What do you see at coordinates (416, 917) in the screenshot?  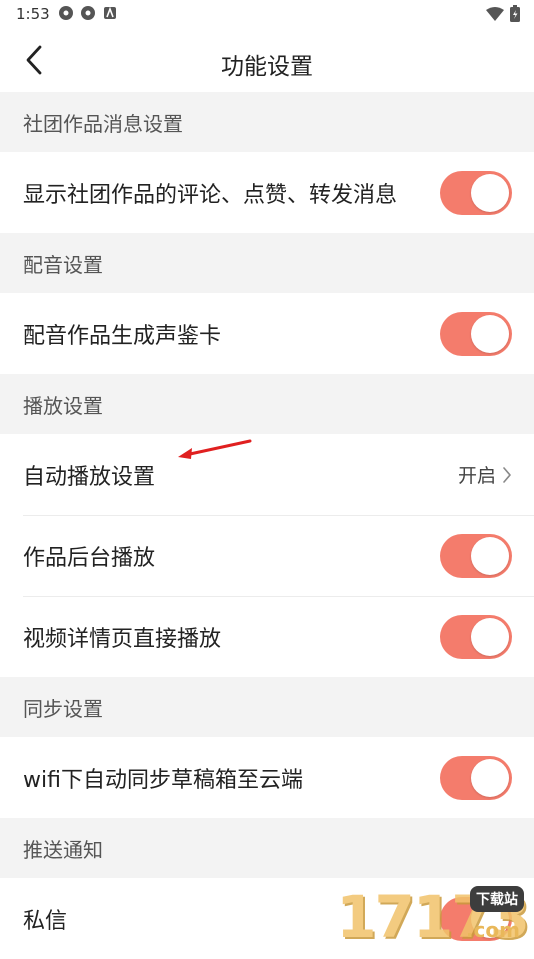 I see `watermark-logo: 17173 下载站 .com` at bounding box center [416, 917].